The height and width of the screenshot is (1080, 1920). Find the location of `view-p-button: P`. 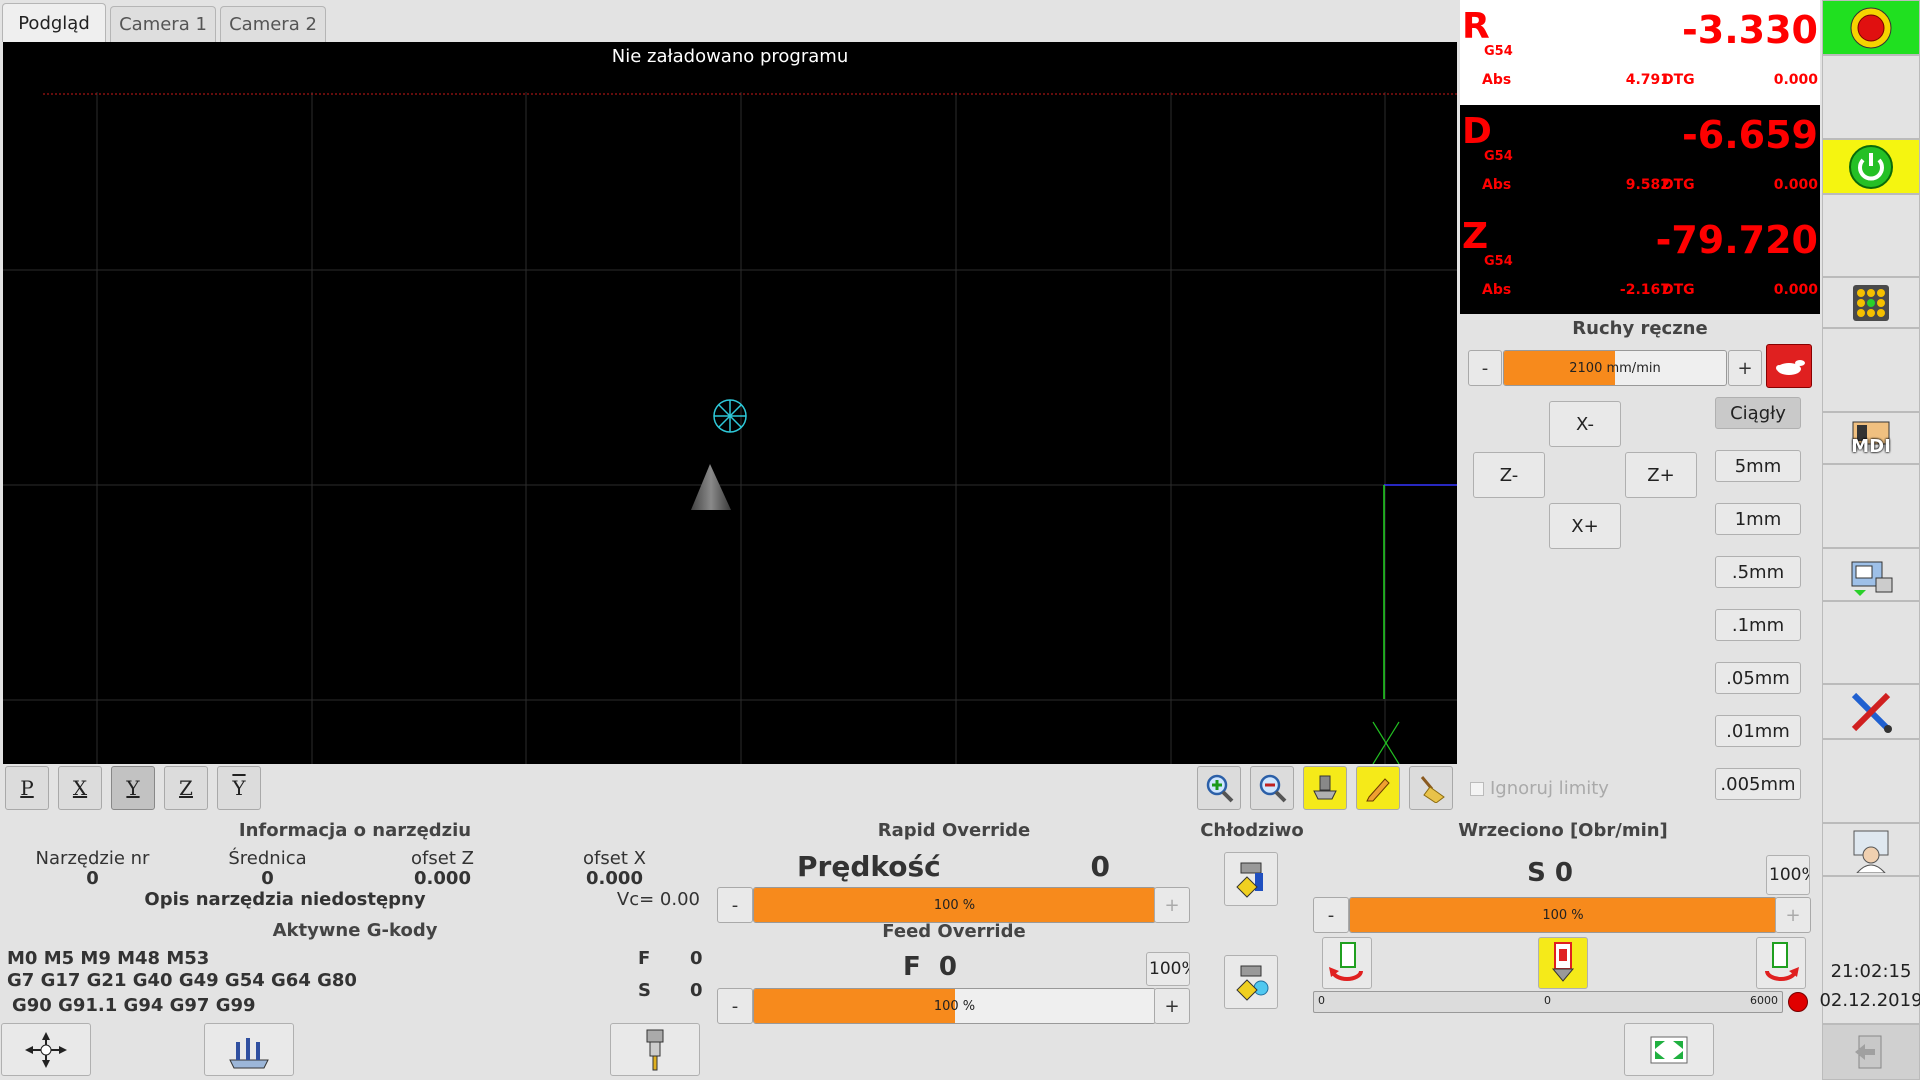

view-p-button: P is located at coordinates (27, 788).